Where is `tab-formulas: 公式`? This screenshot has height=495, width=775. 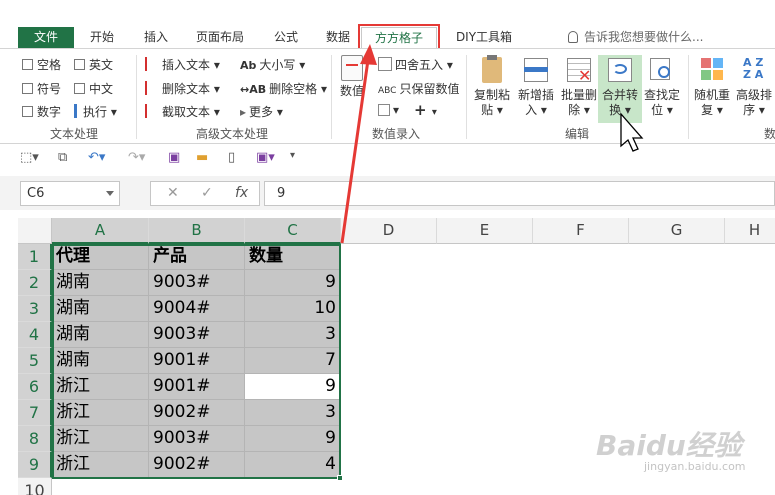 tab-formulas: 公式 is located at coordinates (286, 37).